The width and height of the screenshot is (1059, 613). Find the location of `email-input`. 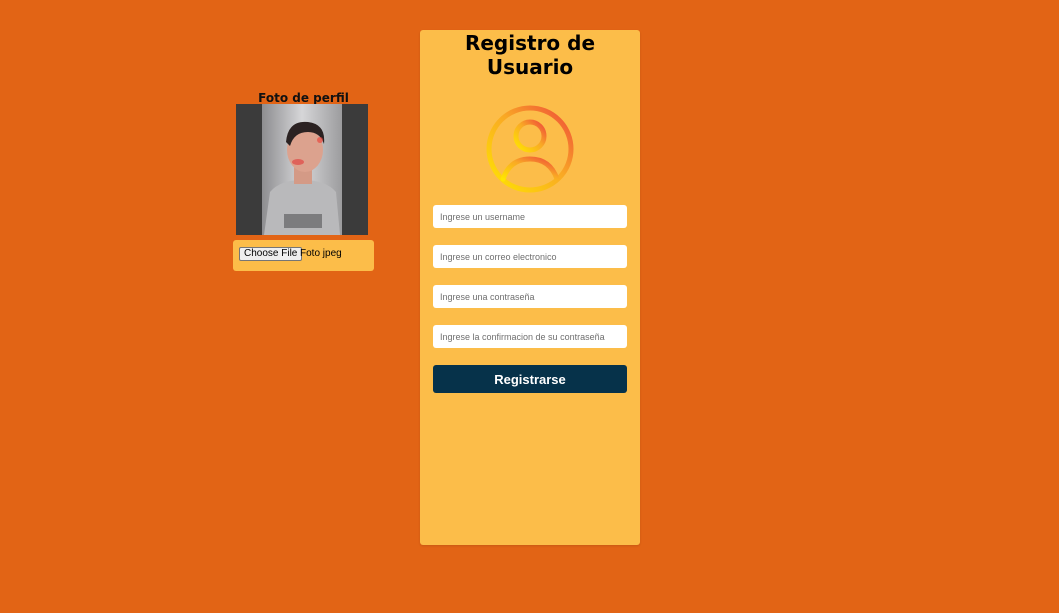

email-input is located at coordinates (530, 256).